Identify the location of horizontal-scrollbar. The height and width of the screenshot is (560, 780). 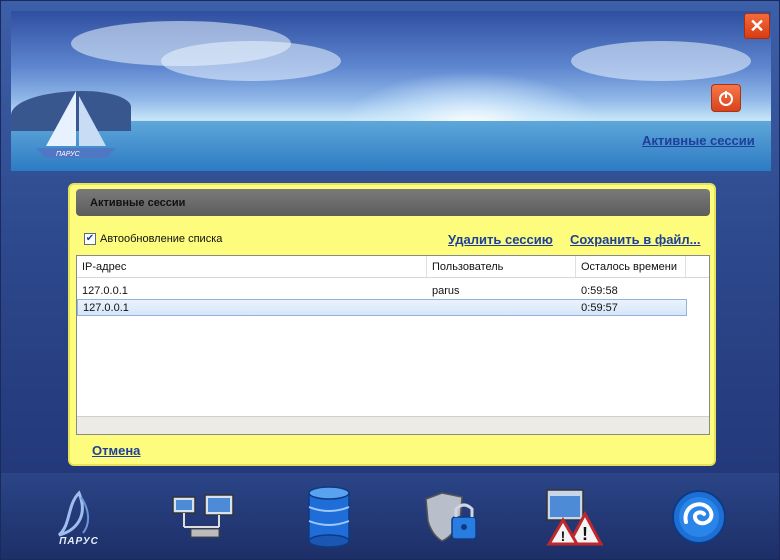
(393, 425).